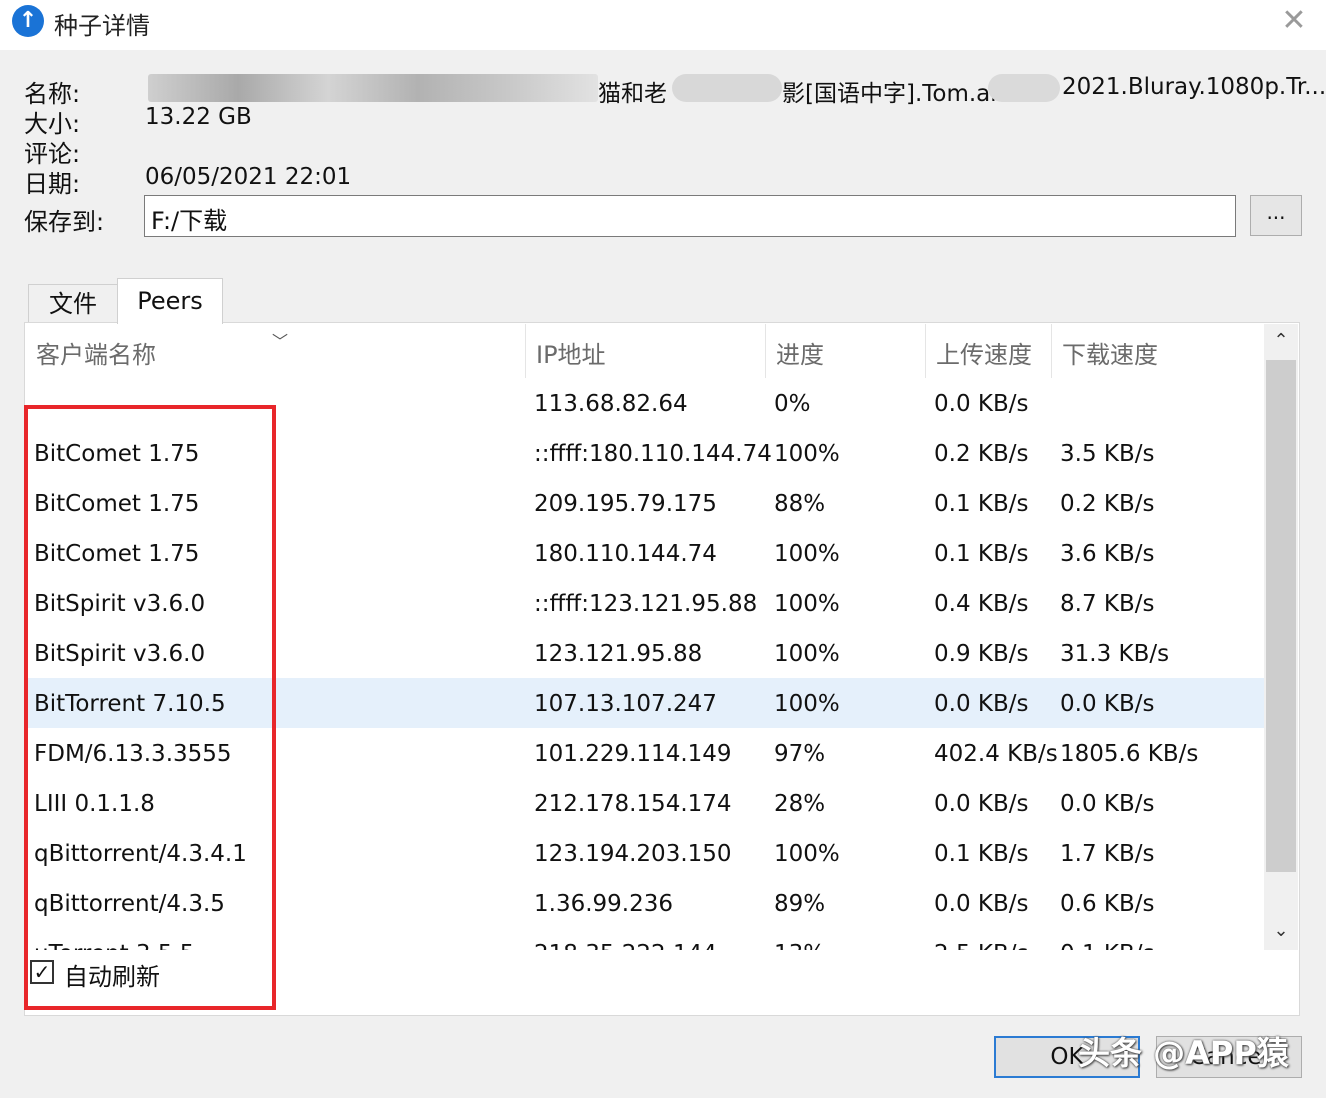 This screenshot has height=1098, width=1326. What do you see at coordinates (603, 904) in the screenshot?
I see `ip-address-cell: 1.36.99.236` at bounding box center [603, 904].